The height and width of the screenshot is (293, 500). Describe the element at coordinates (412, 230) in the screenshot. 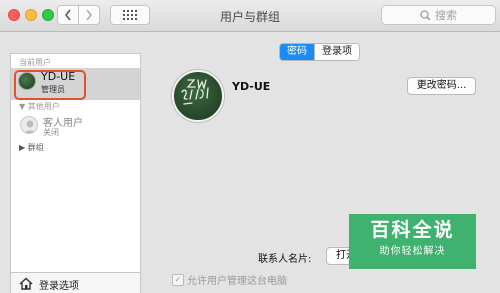

I see `watermark-title: 百科全说` at that location.